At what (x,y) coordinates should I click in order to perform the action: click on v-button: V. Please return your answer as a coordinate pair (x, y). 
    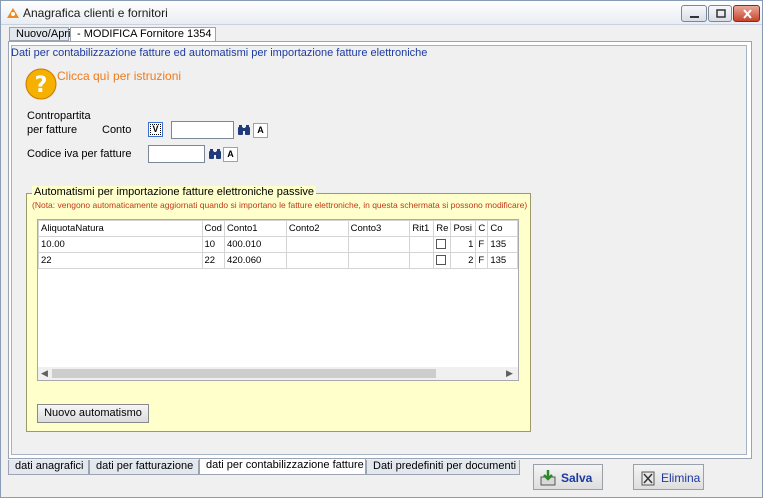
    Looking at the image, I should click on (155, 129).